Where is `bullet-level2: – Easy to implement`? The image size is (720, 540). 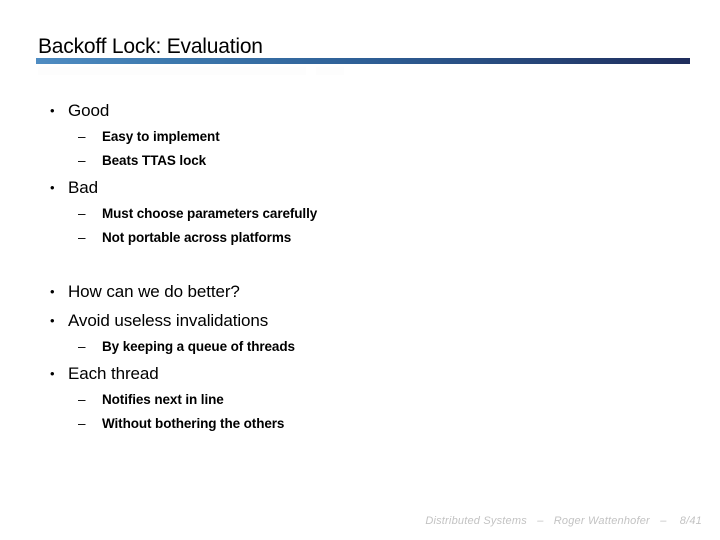 bullet-level2: – Easy to implement is located at coordinates (360, 137).